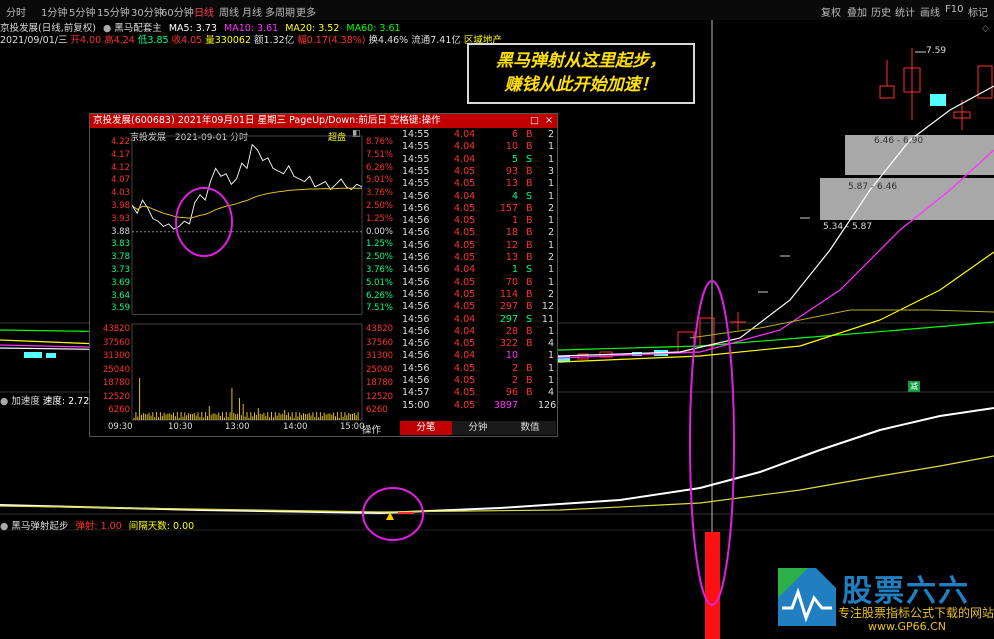 This screenshot has width=994, height=639. What do you see at coordinates (478, 172) in the screenshot?
I see `trade-row: 14:55 4.05 93 B 3` at bounding box center [478, 172].